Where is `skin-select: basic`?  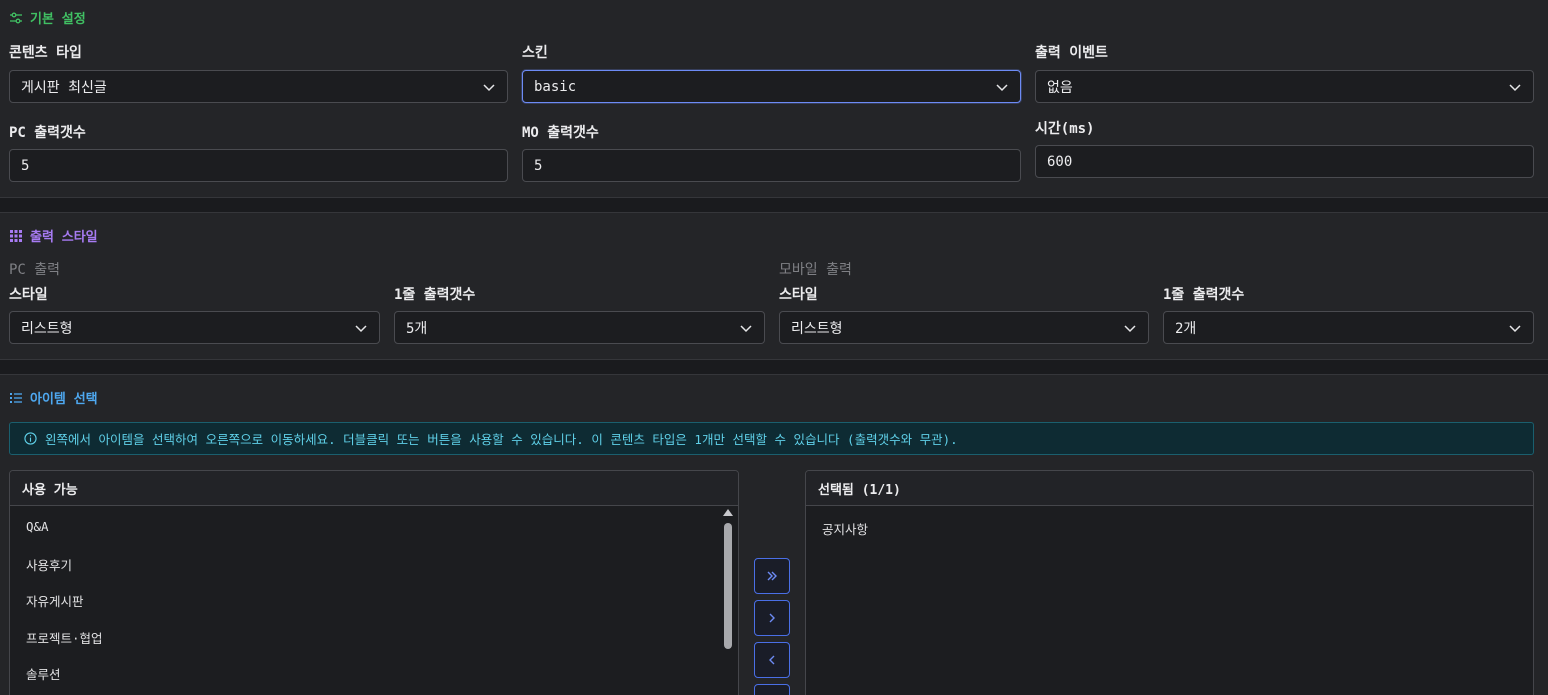 skin-select: basic is located at coordinates (771, 86).